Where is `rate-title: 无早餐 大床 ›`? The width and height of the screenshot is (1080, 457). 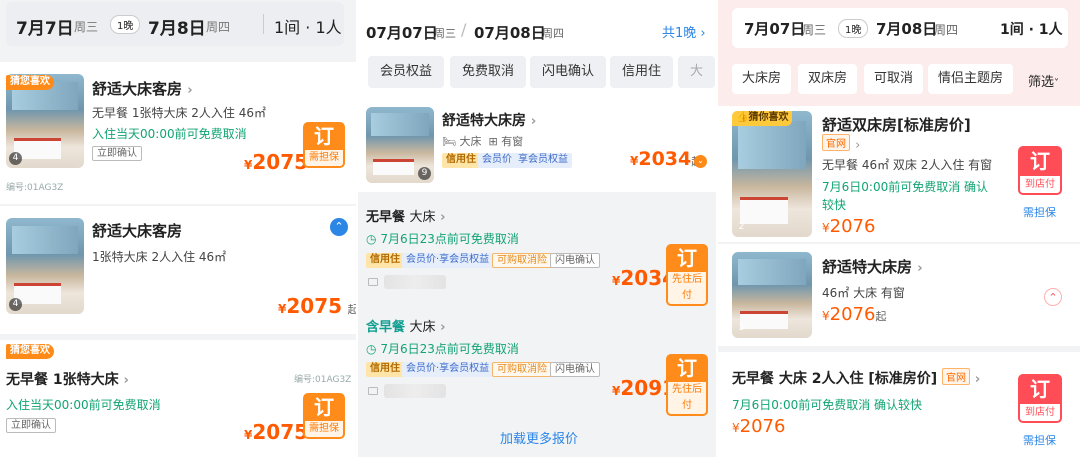 rate-title: 无早餐 大床 › is located at coordinates (405, 215).